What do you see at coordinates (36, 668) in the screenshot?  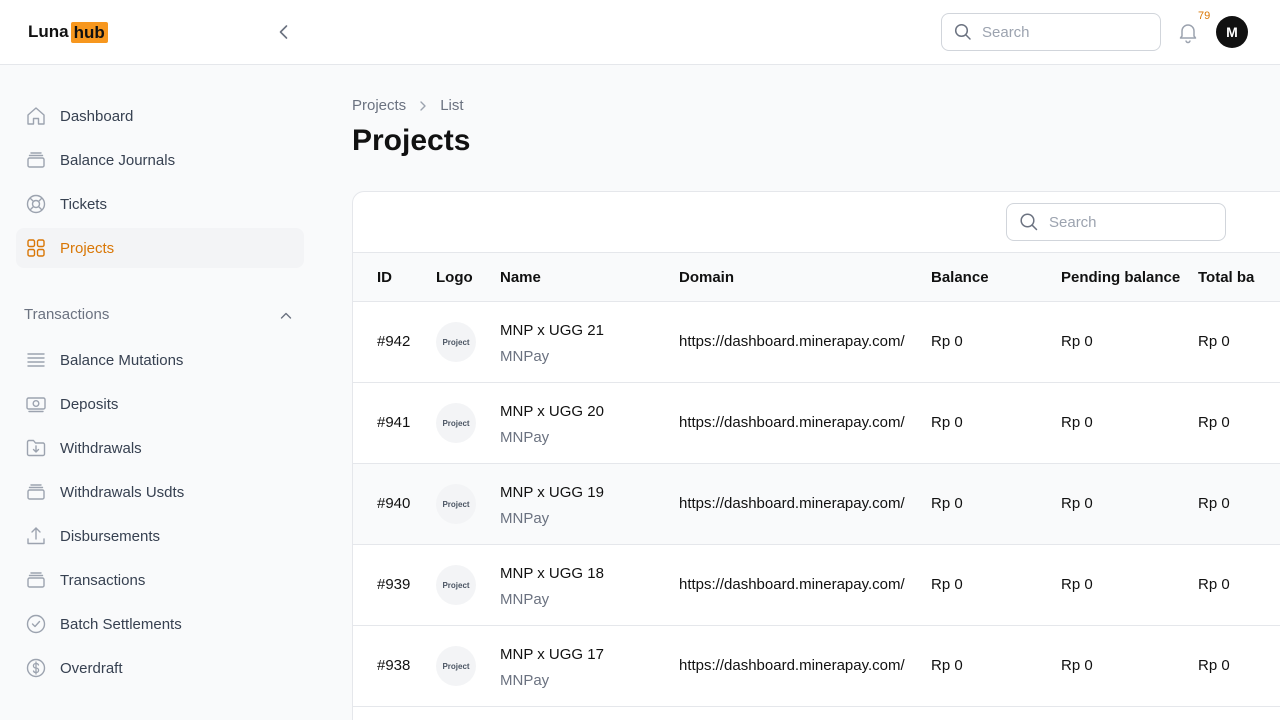 I see `dollar-circle-icon` at bounding box center [36, 668].